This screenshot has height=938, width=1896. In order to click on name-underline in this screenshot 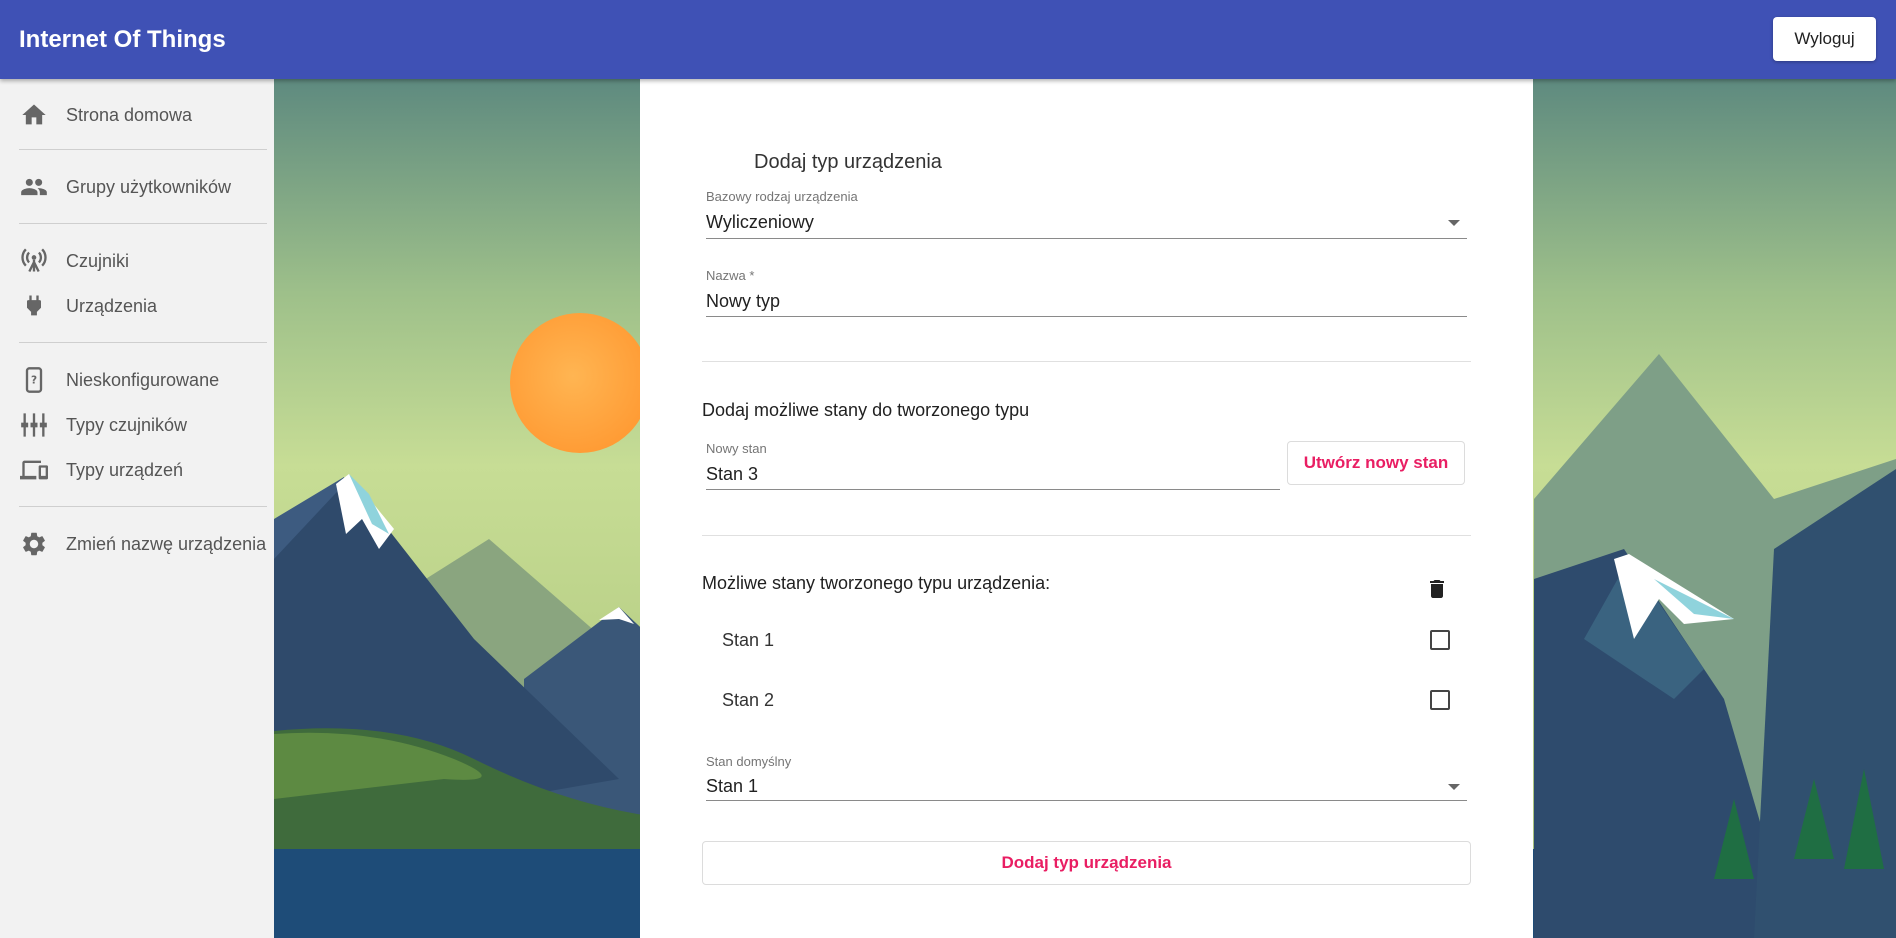, I will do `click(1086, 316)`.